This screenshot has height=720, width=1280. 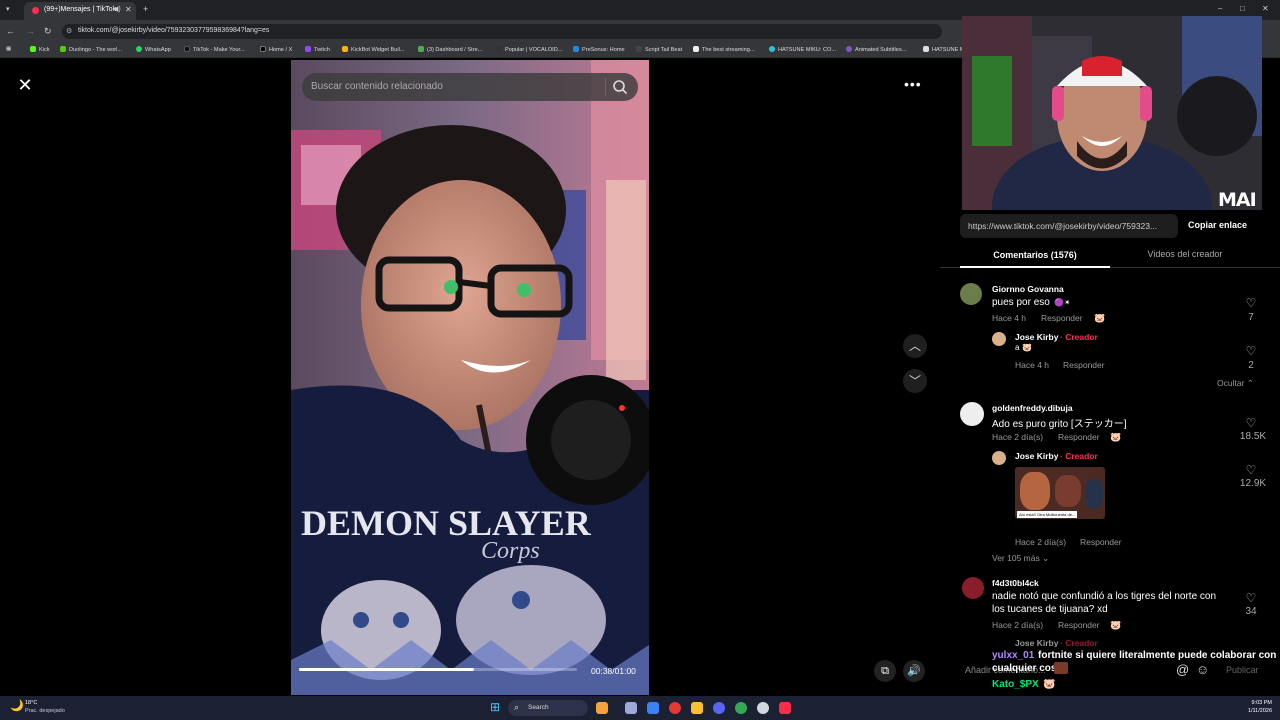 What do you see at coordinates (1185, 256) in the screenshot?
I see `tab-creator-videos: Videos del creador` at bounding box center [1185, 256].